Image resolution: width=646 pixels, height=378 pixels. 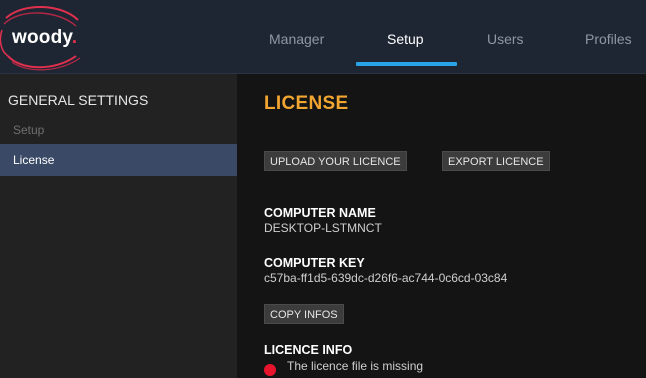 What do you see at coordinates (118, 160) in the screenshot?
I see `sidebar-item-license: License` at bounding box center [118, 160].